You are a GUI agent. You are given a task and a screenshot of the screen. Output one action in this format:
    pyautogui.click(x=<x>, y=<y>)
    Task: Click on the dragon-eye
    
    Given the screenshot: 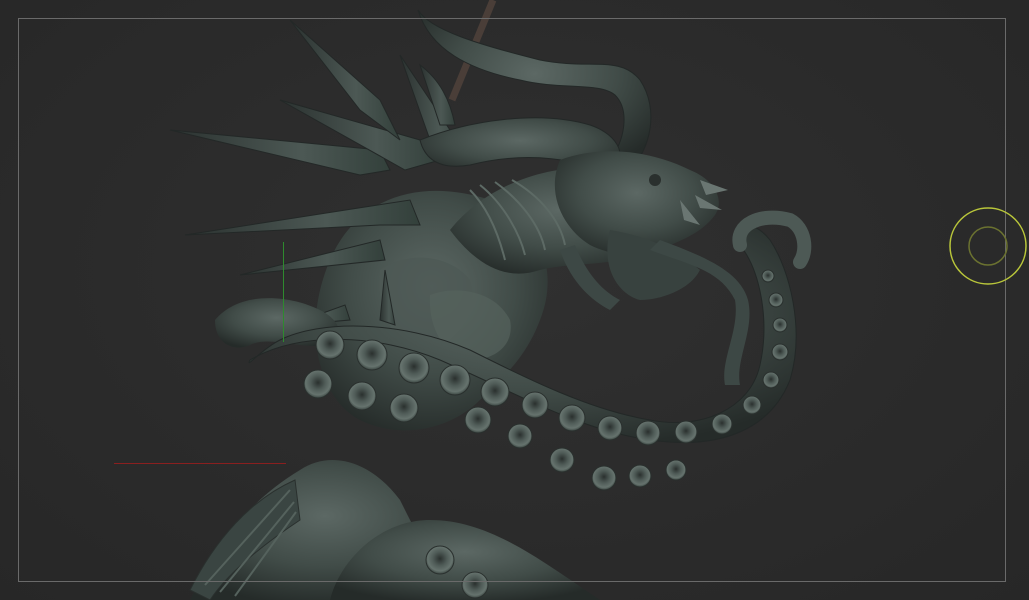 What is the action you would take?
    pyautogui.click(x=655, y=180)
    